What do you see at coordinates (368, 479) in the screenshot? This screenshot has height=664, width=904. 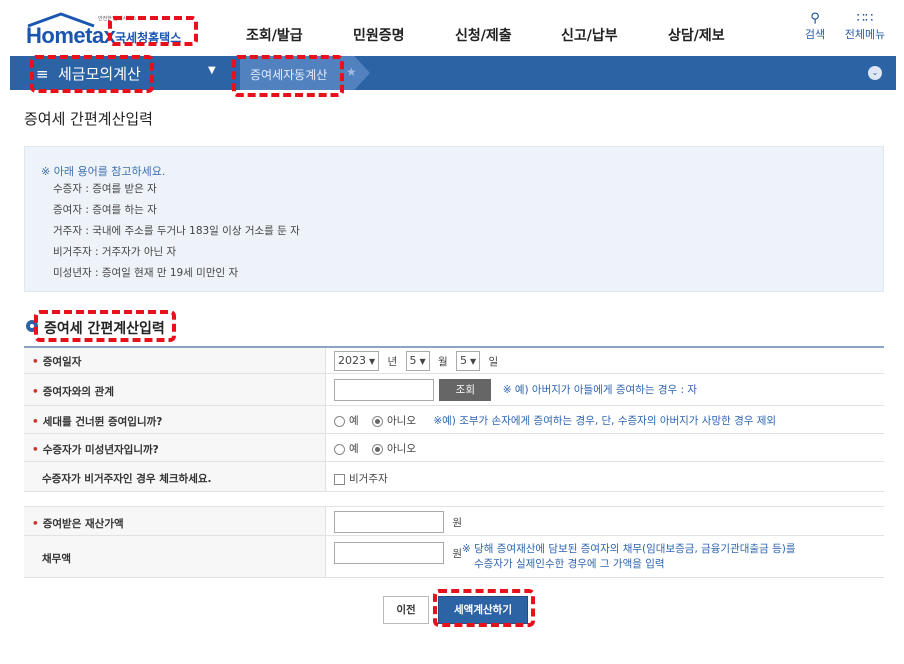 I see `non-resident-checkbox-label: 비거주자` at bounding box center [368, 479].